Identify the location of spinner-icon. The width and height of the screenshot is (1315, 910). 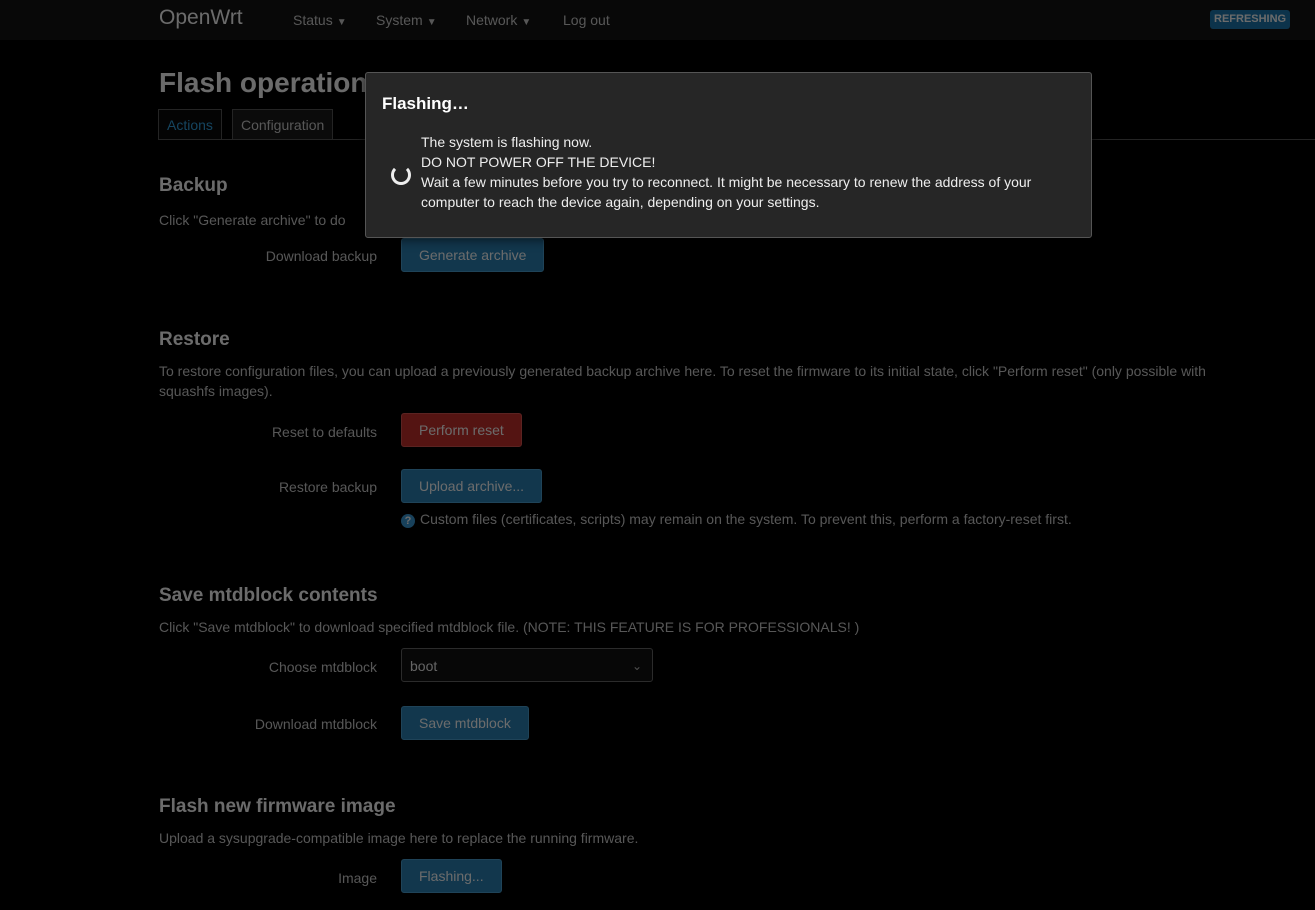
(401, 175).